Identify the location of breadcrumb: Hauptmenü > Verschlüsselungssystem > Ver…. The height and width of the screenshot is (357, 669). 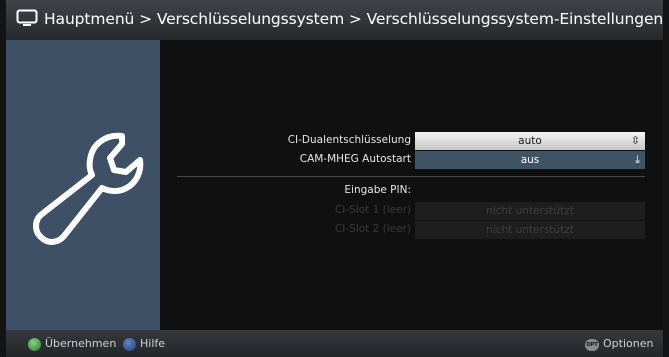
(354, 19).